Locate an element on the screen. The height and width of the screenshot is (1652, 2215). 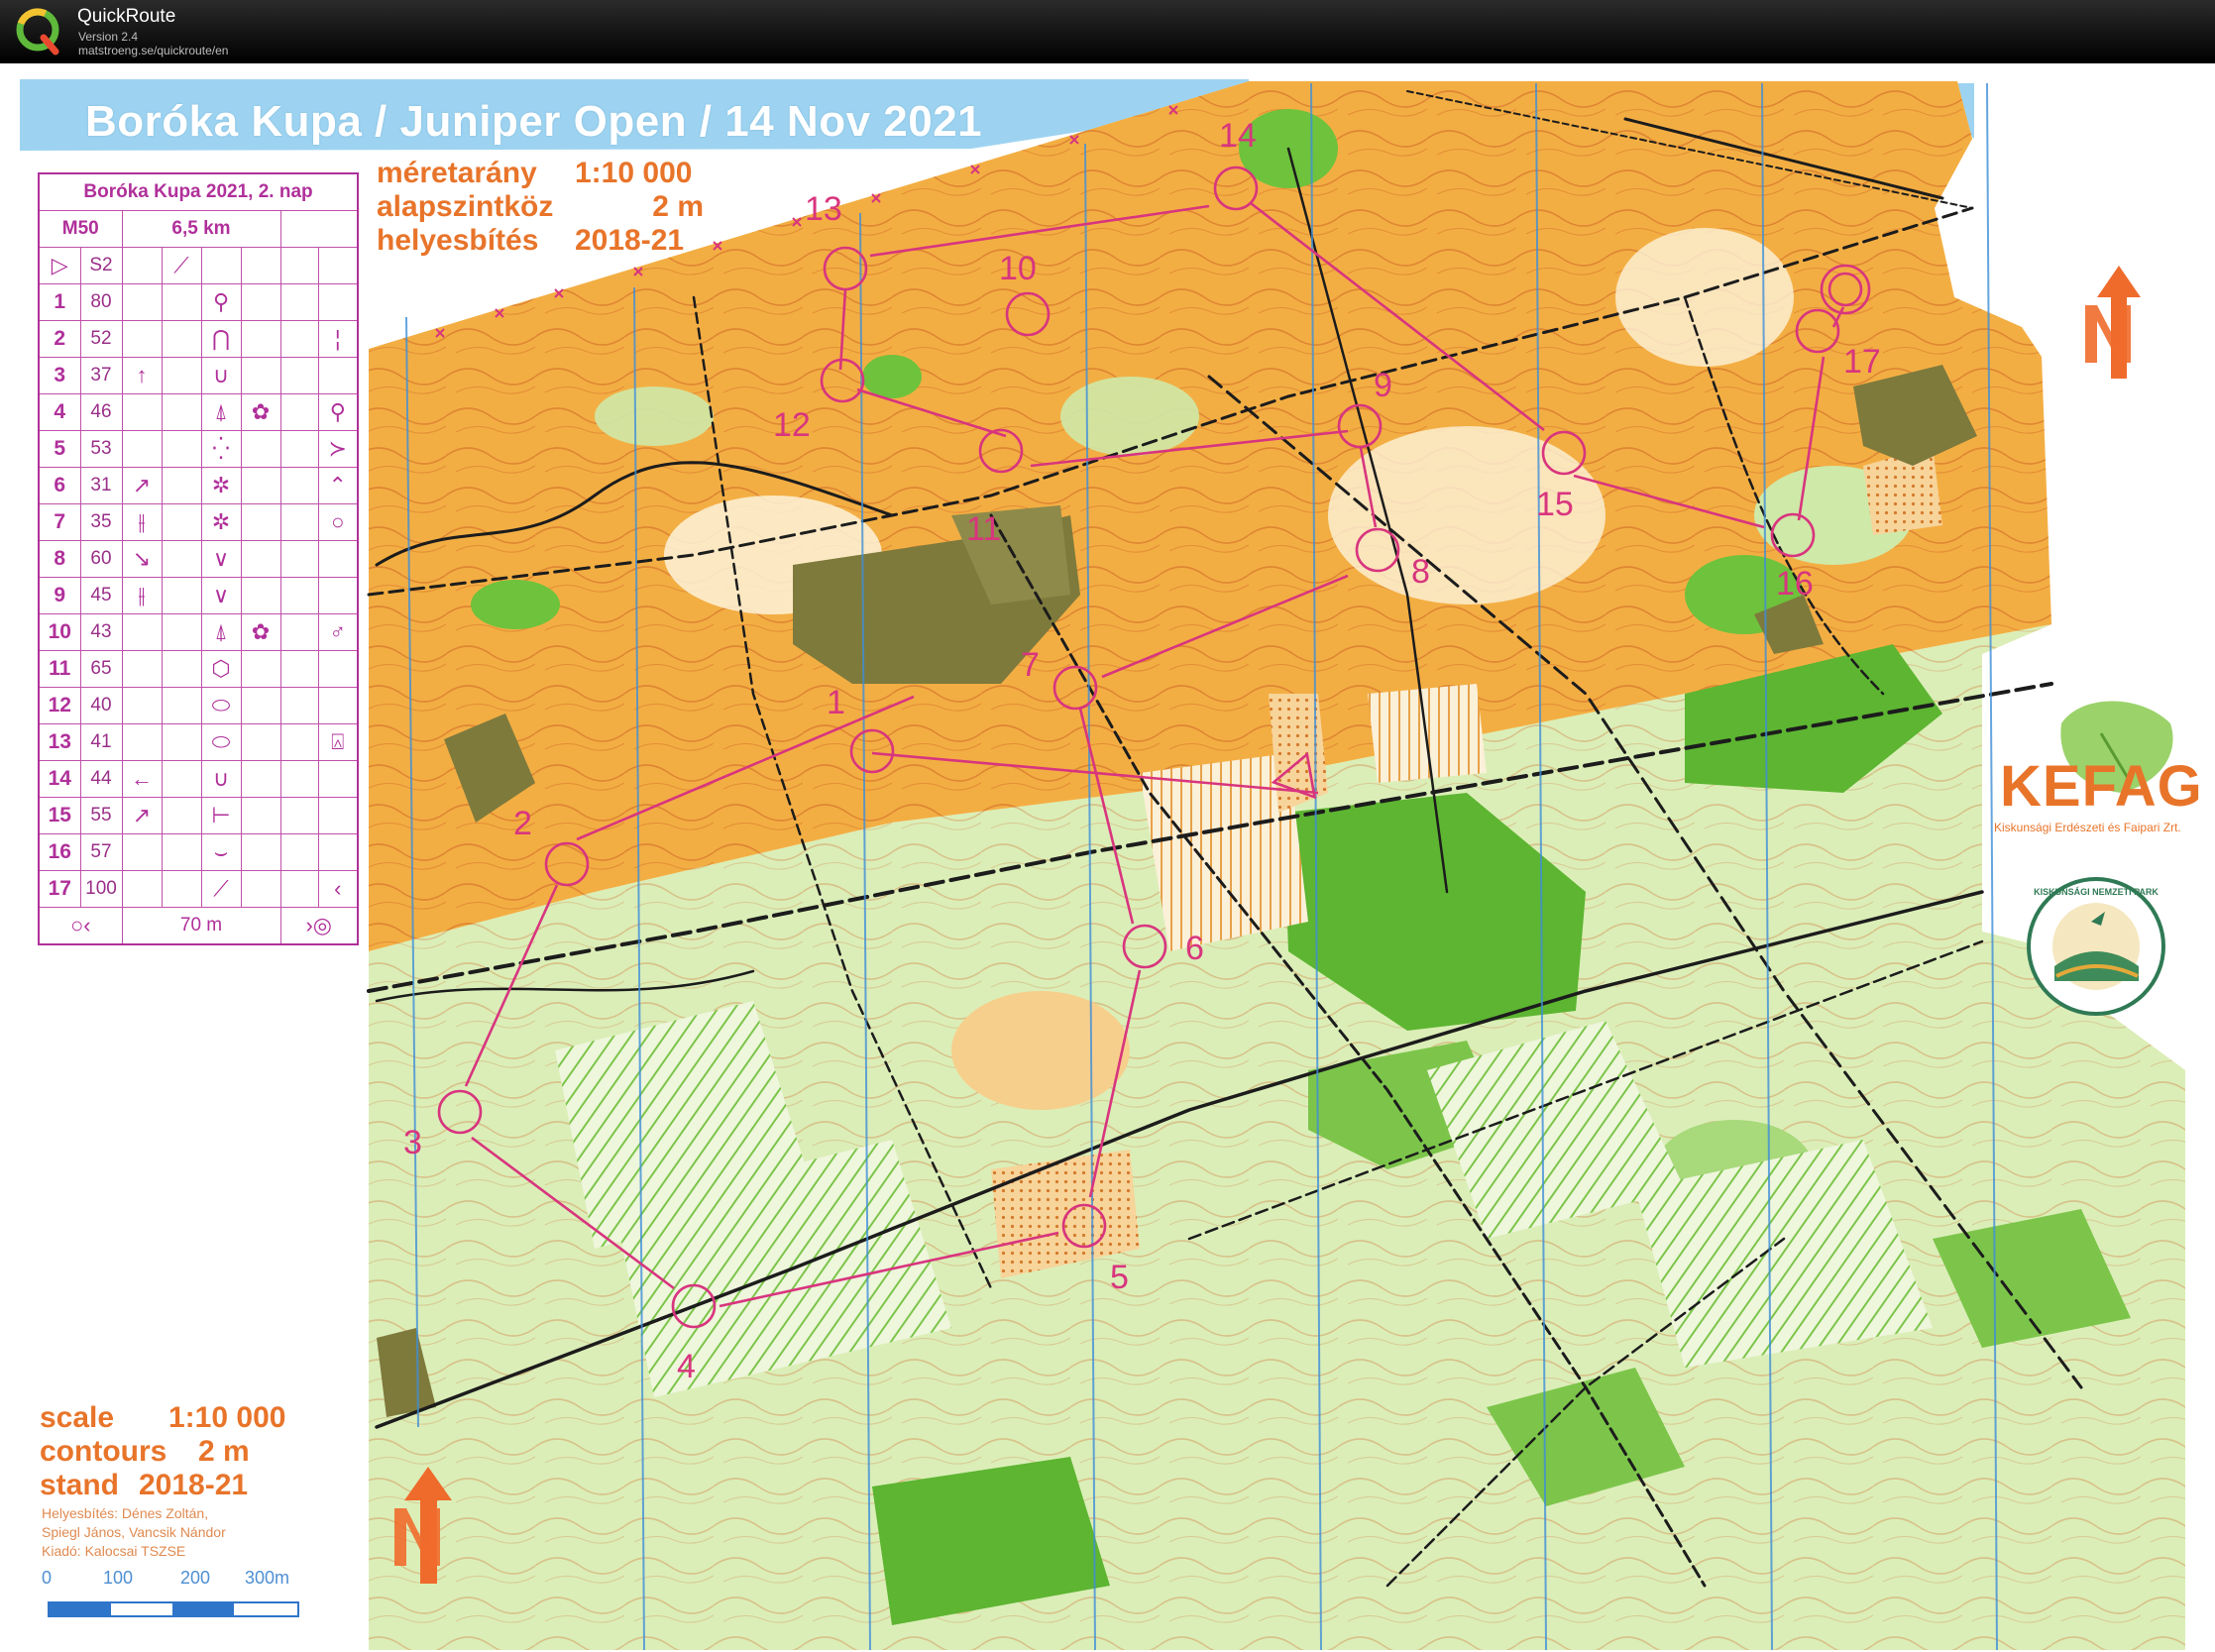
cd-row: 11 65 ⬡ is located at coordinates (198, 669).